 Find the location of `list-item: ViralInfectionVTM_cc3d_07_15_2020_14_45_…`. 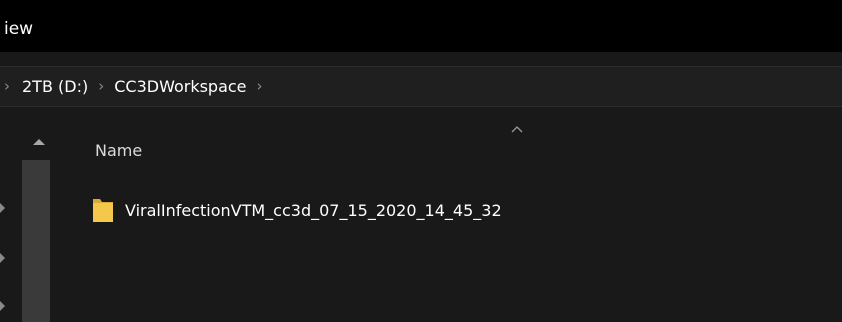

list-item: ViralInfectionVTM_cc3d_07_15_2020_14_45_… is located at coordinates (297, 210).